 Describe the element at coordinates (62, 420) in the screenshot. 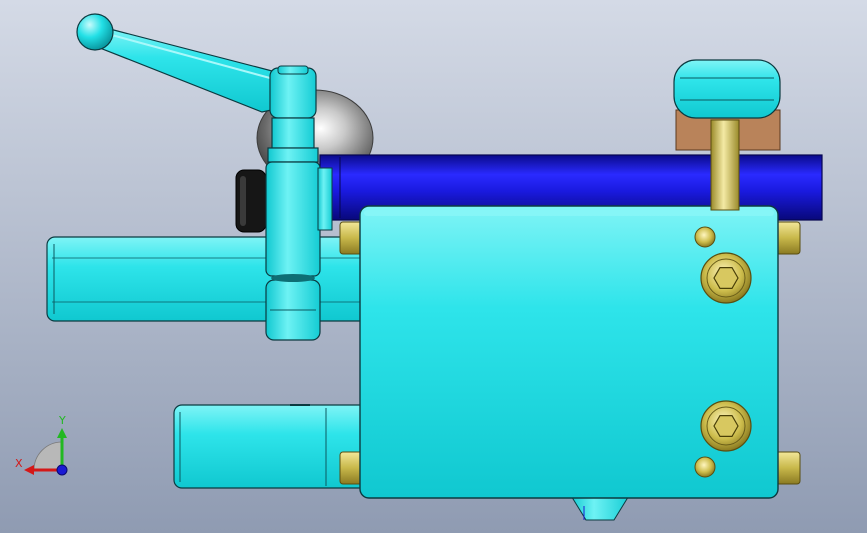

I see `triad-y-label: Y` at that location.